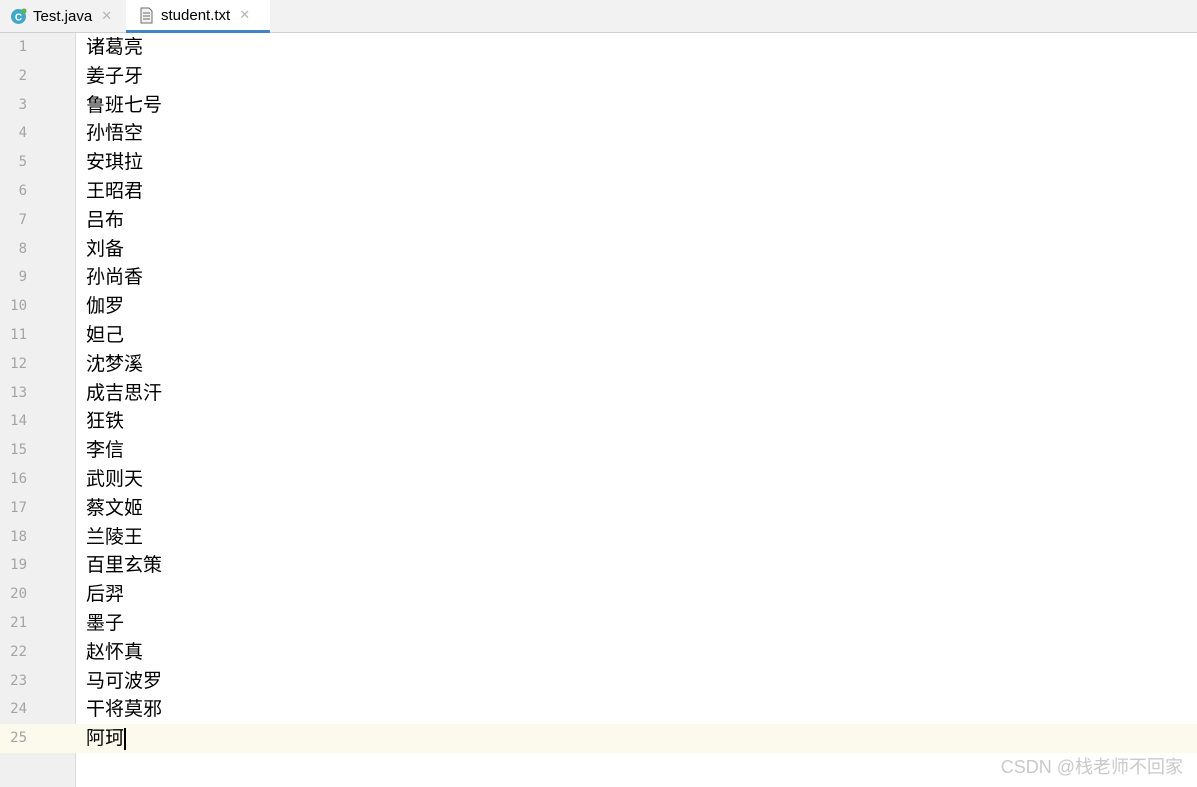 Image resolution: width=1197 pixels, height=787 pixels. What do you see at coordinates (124, 681) in the screenshot?
I see `editor-line: 马可波罗` at bounding box center [124, 681].